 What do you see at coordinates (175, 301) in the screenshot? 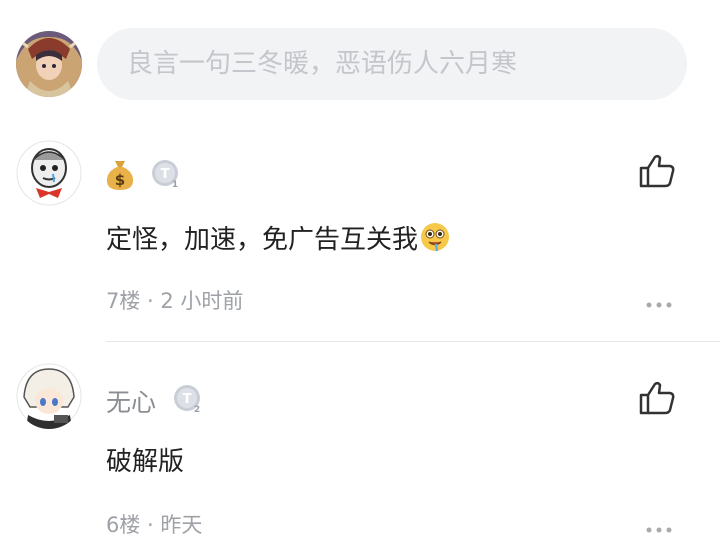
I see `comment-meta: 7楼 · 2 小时前` at bounding box center [175, 301].